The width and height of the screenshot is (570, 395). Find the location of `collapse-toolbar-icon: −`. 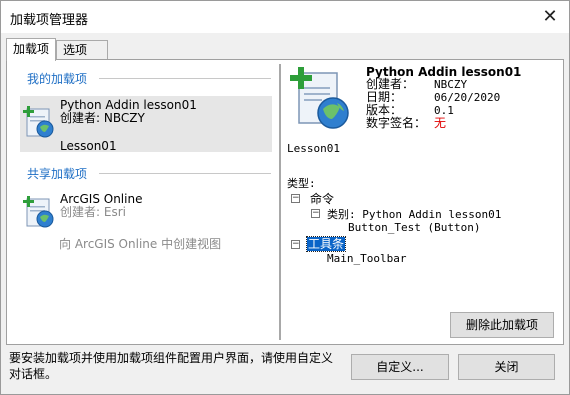

collapse-toolbar-icon: − is located at coordinates (295, 244).